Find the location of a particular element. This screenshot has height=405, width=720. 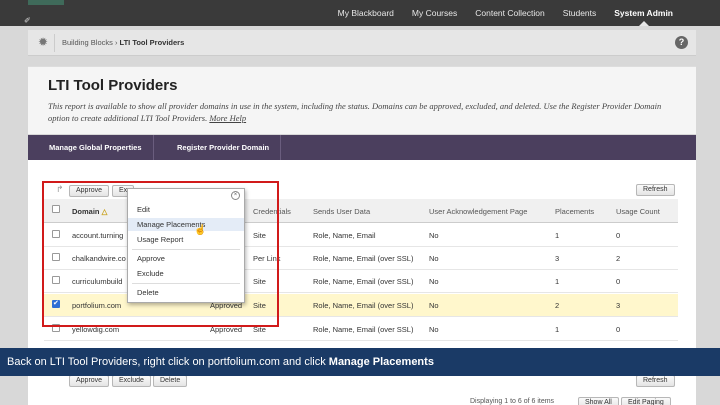

column-placements: Placements is located at coordinates (574, 211).